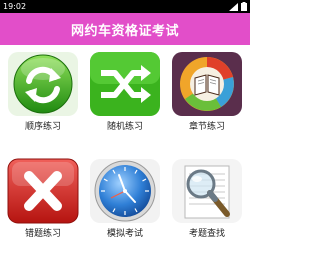 Image resolution: width=320 pixels, height=260 pixels. Describe the element at coordinates (206, 234) in the screenshot. I see `menu-item-label: 考题查找` at that location.